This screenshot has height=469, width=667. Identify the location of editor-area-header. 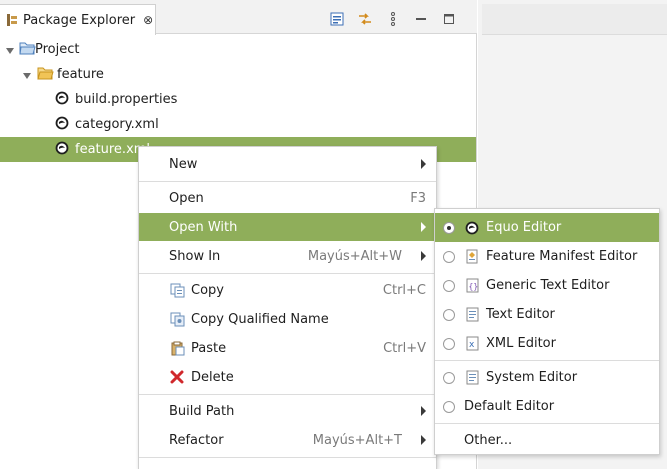
(574, 19).